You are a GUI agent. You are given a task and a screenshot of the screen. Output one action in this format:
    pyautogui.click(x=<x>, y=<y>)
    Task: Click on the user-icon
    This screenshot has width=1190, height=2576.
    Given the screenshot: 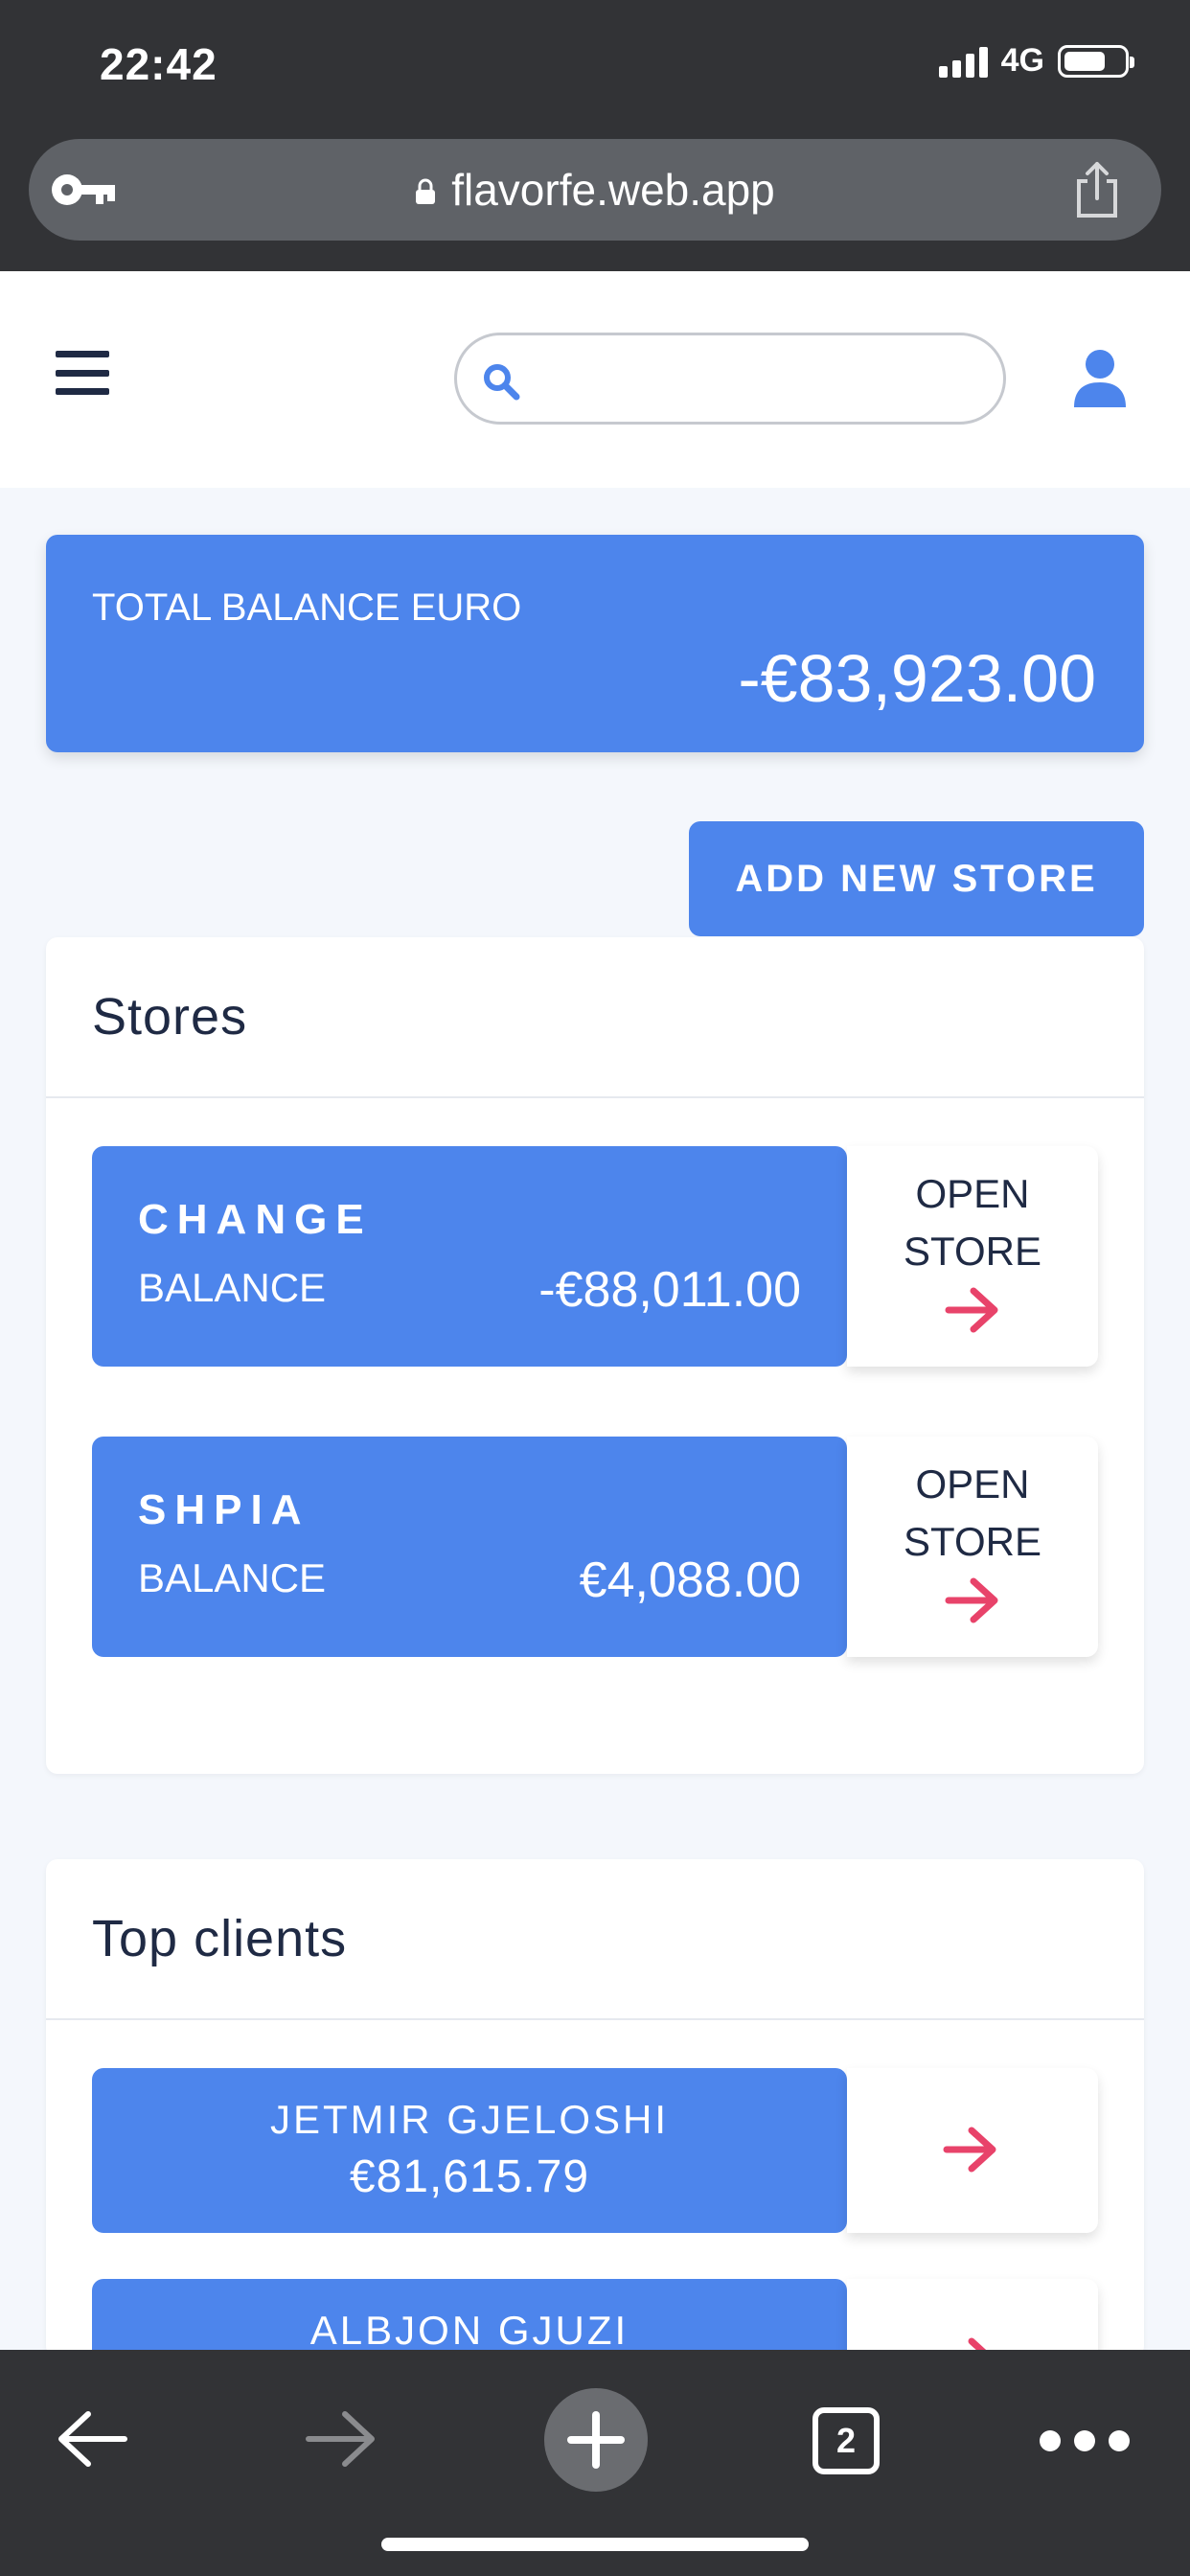 What is the action you would take?
    pyautogui.click(x=1100, y=378)
    